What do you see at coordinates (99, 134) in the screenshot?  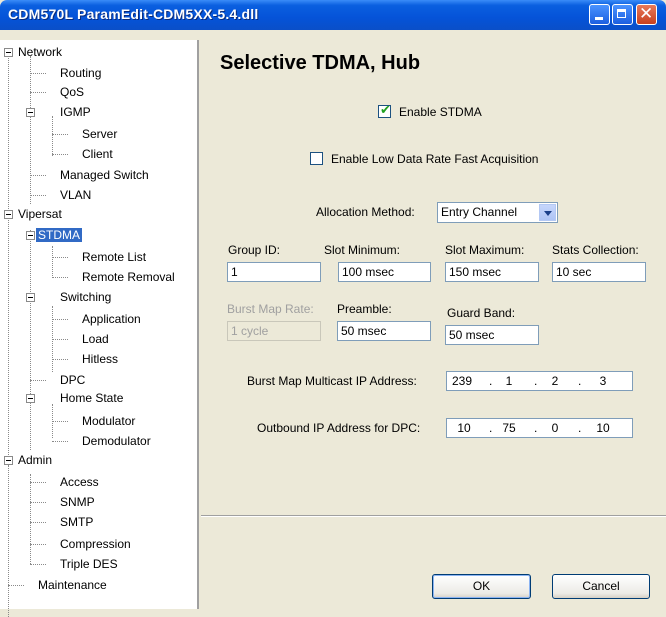 I see `tree-item-server: Server` at bounding box center [99, 134].